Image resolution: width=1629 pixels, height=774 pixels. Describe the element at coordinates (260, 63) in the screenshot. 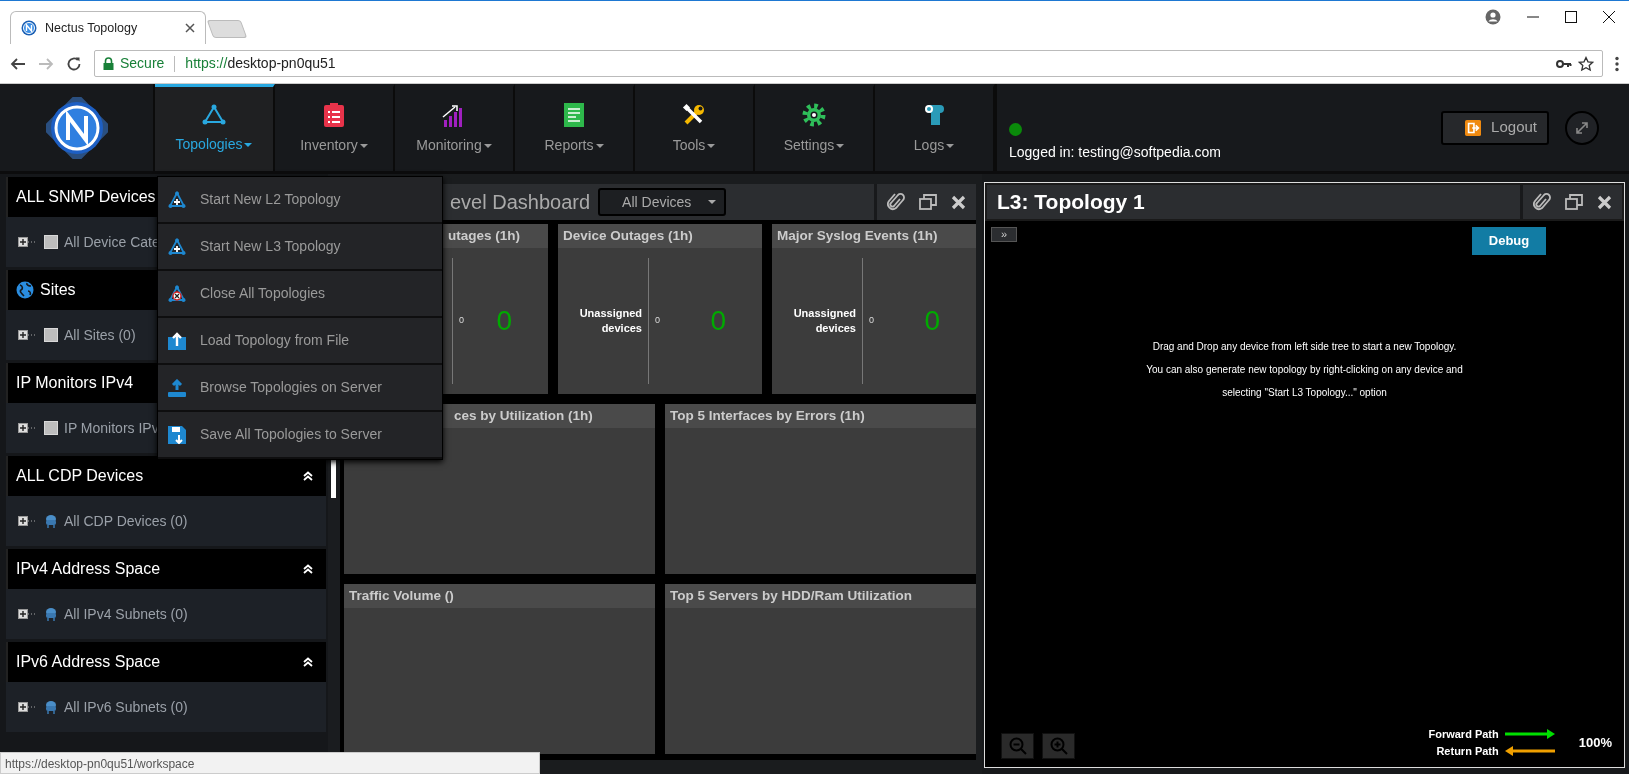

I see `url-text: https://desktop-pn0qu51` at that location.